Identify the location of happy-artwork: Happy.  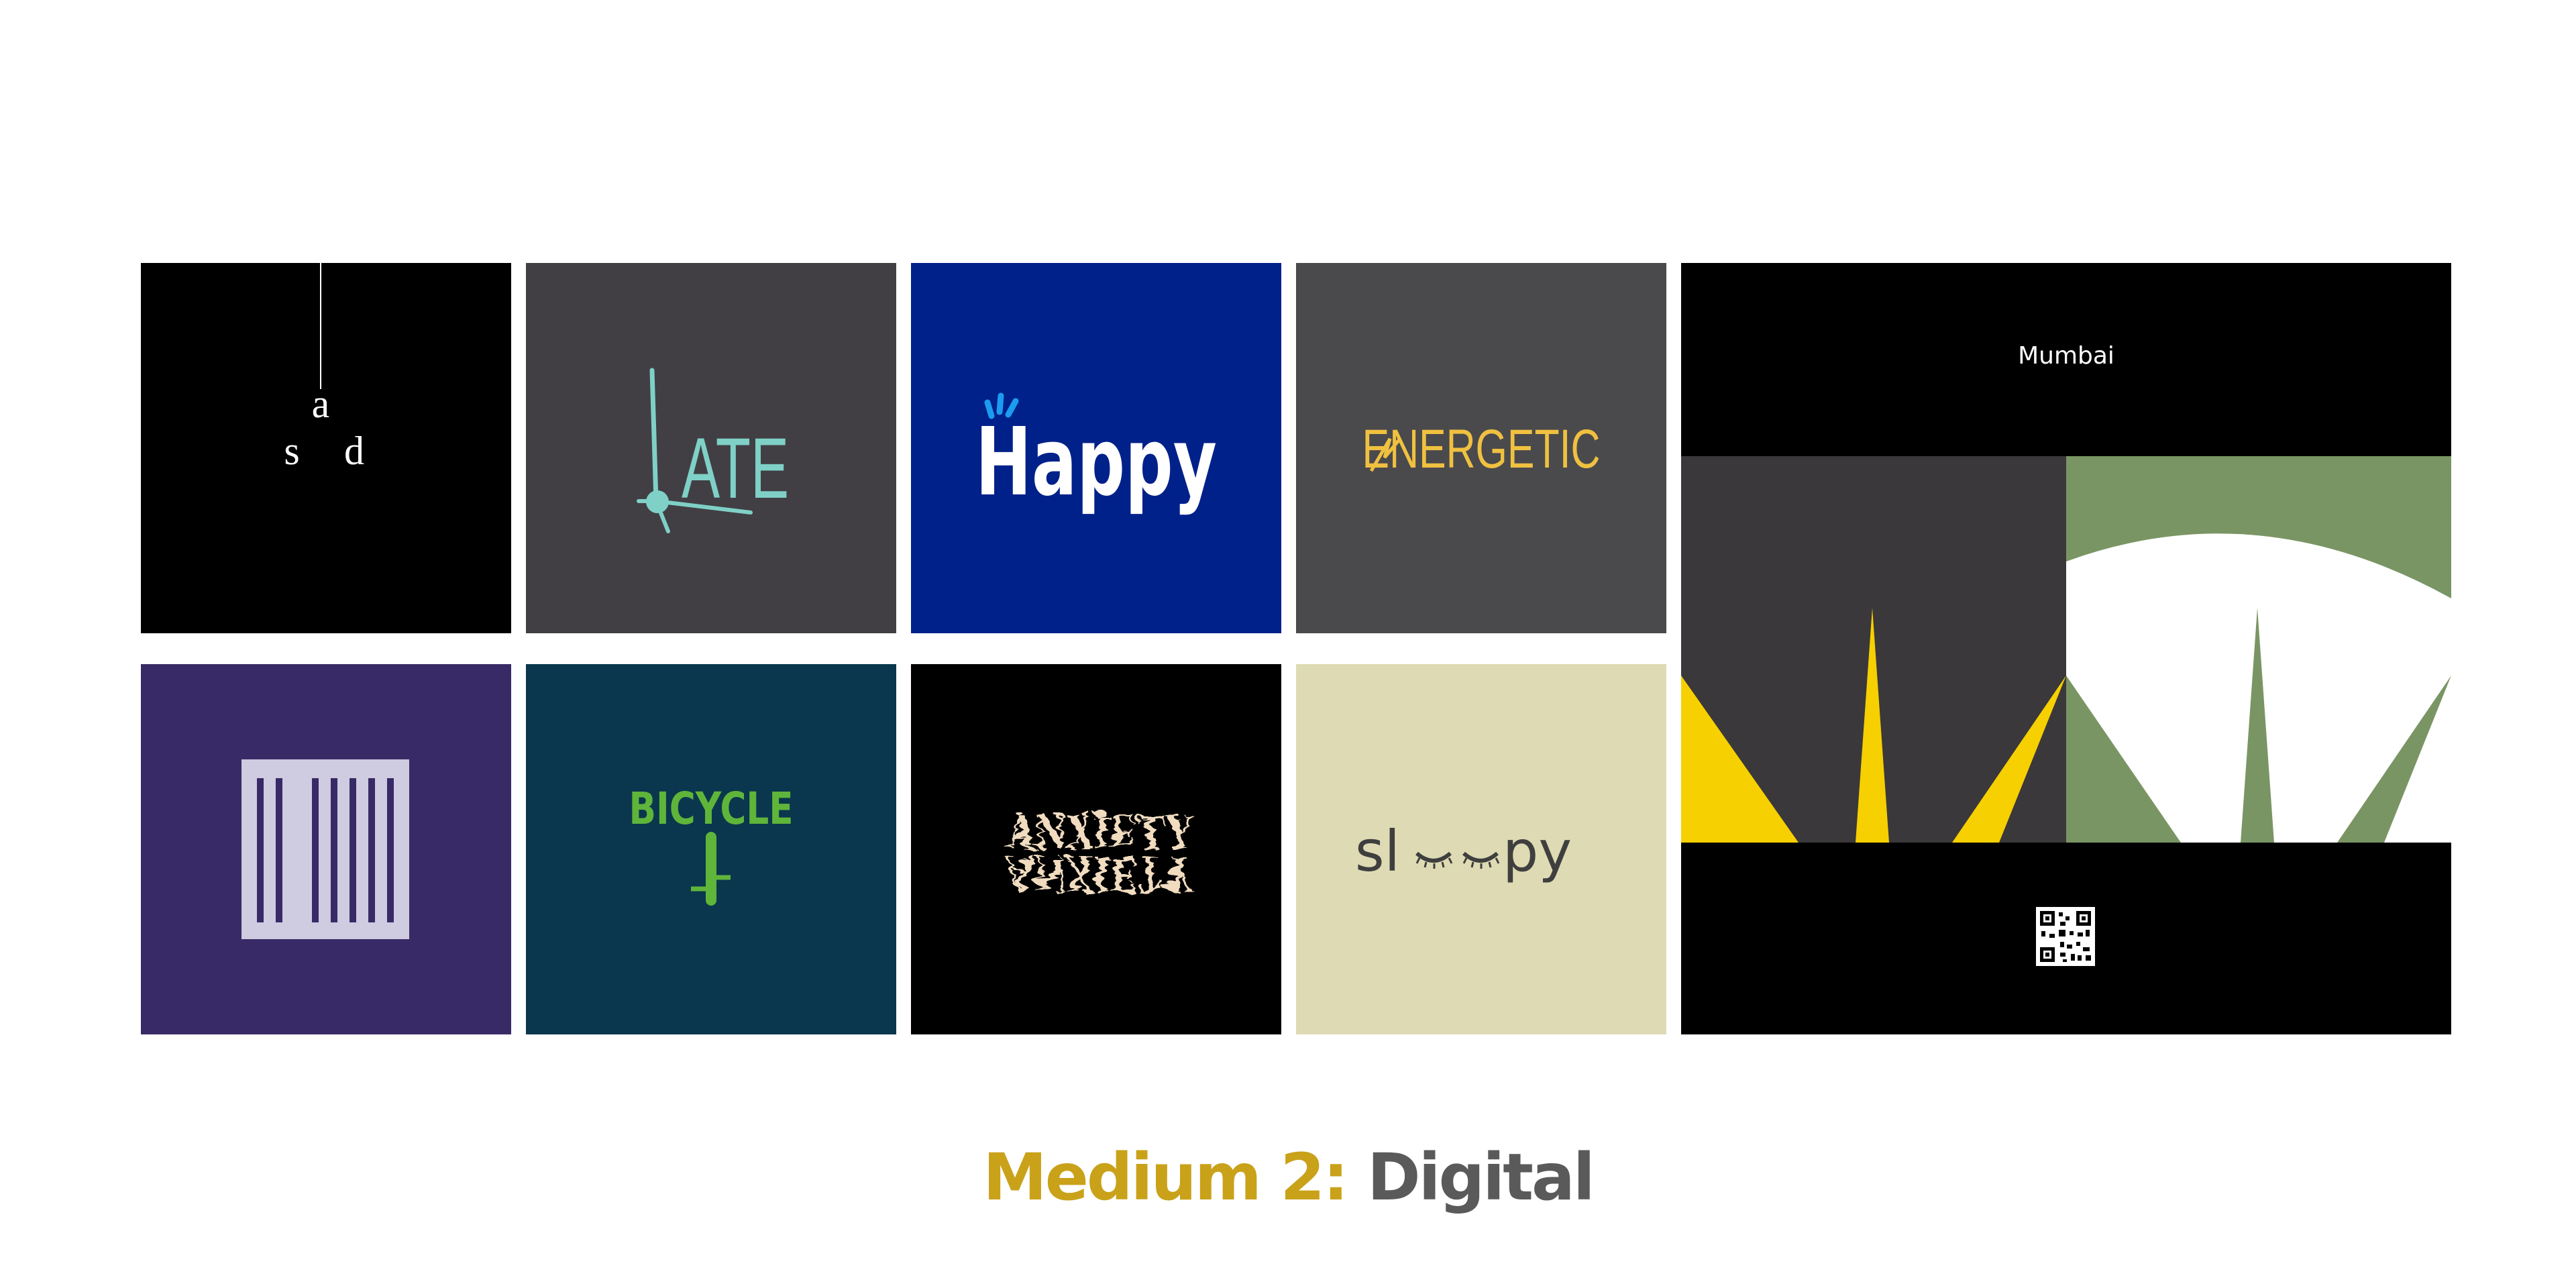
(1096, 454).